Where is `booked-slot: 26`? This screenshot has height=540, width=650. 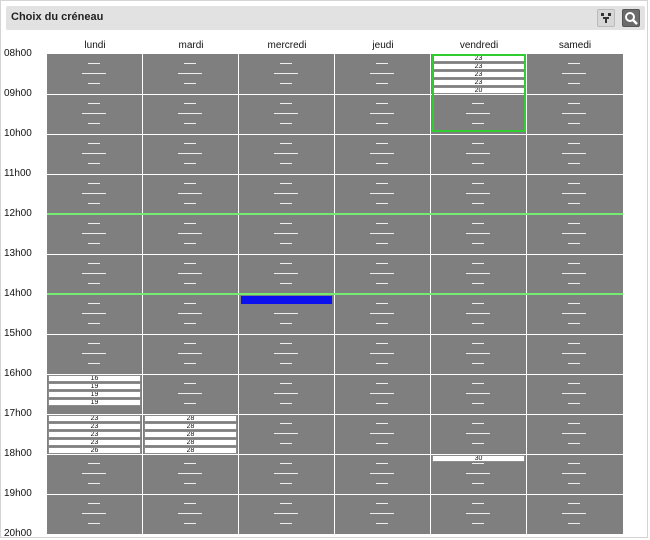 booked-slot: 26 is located at coordinates (94, 450).